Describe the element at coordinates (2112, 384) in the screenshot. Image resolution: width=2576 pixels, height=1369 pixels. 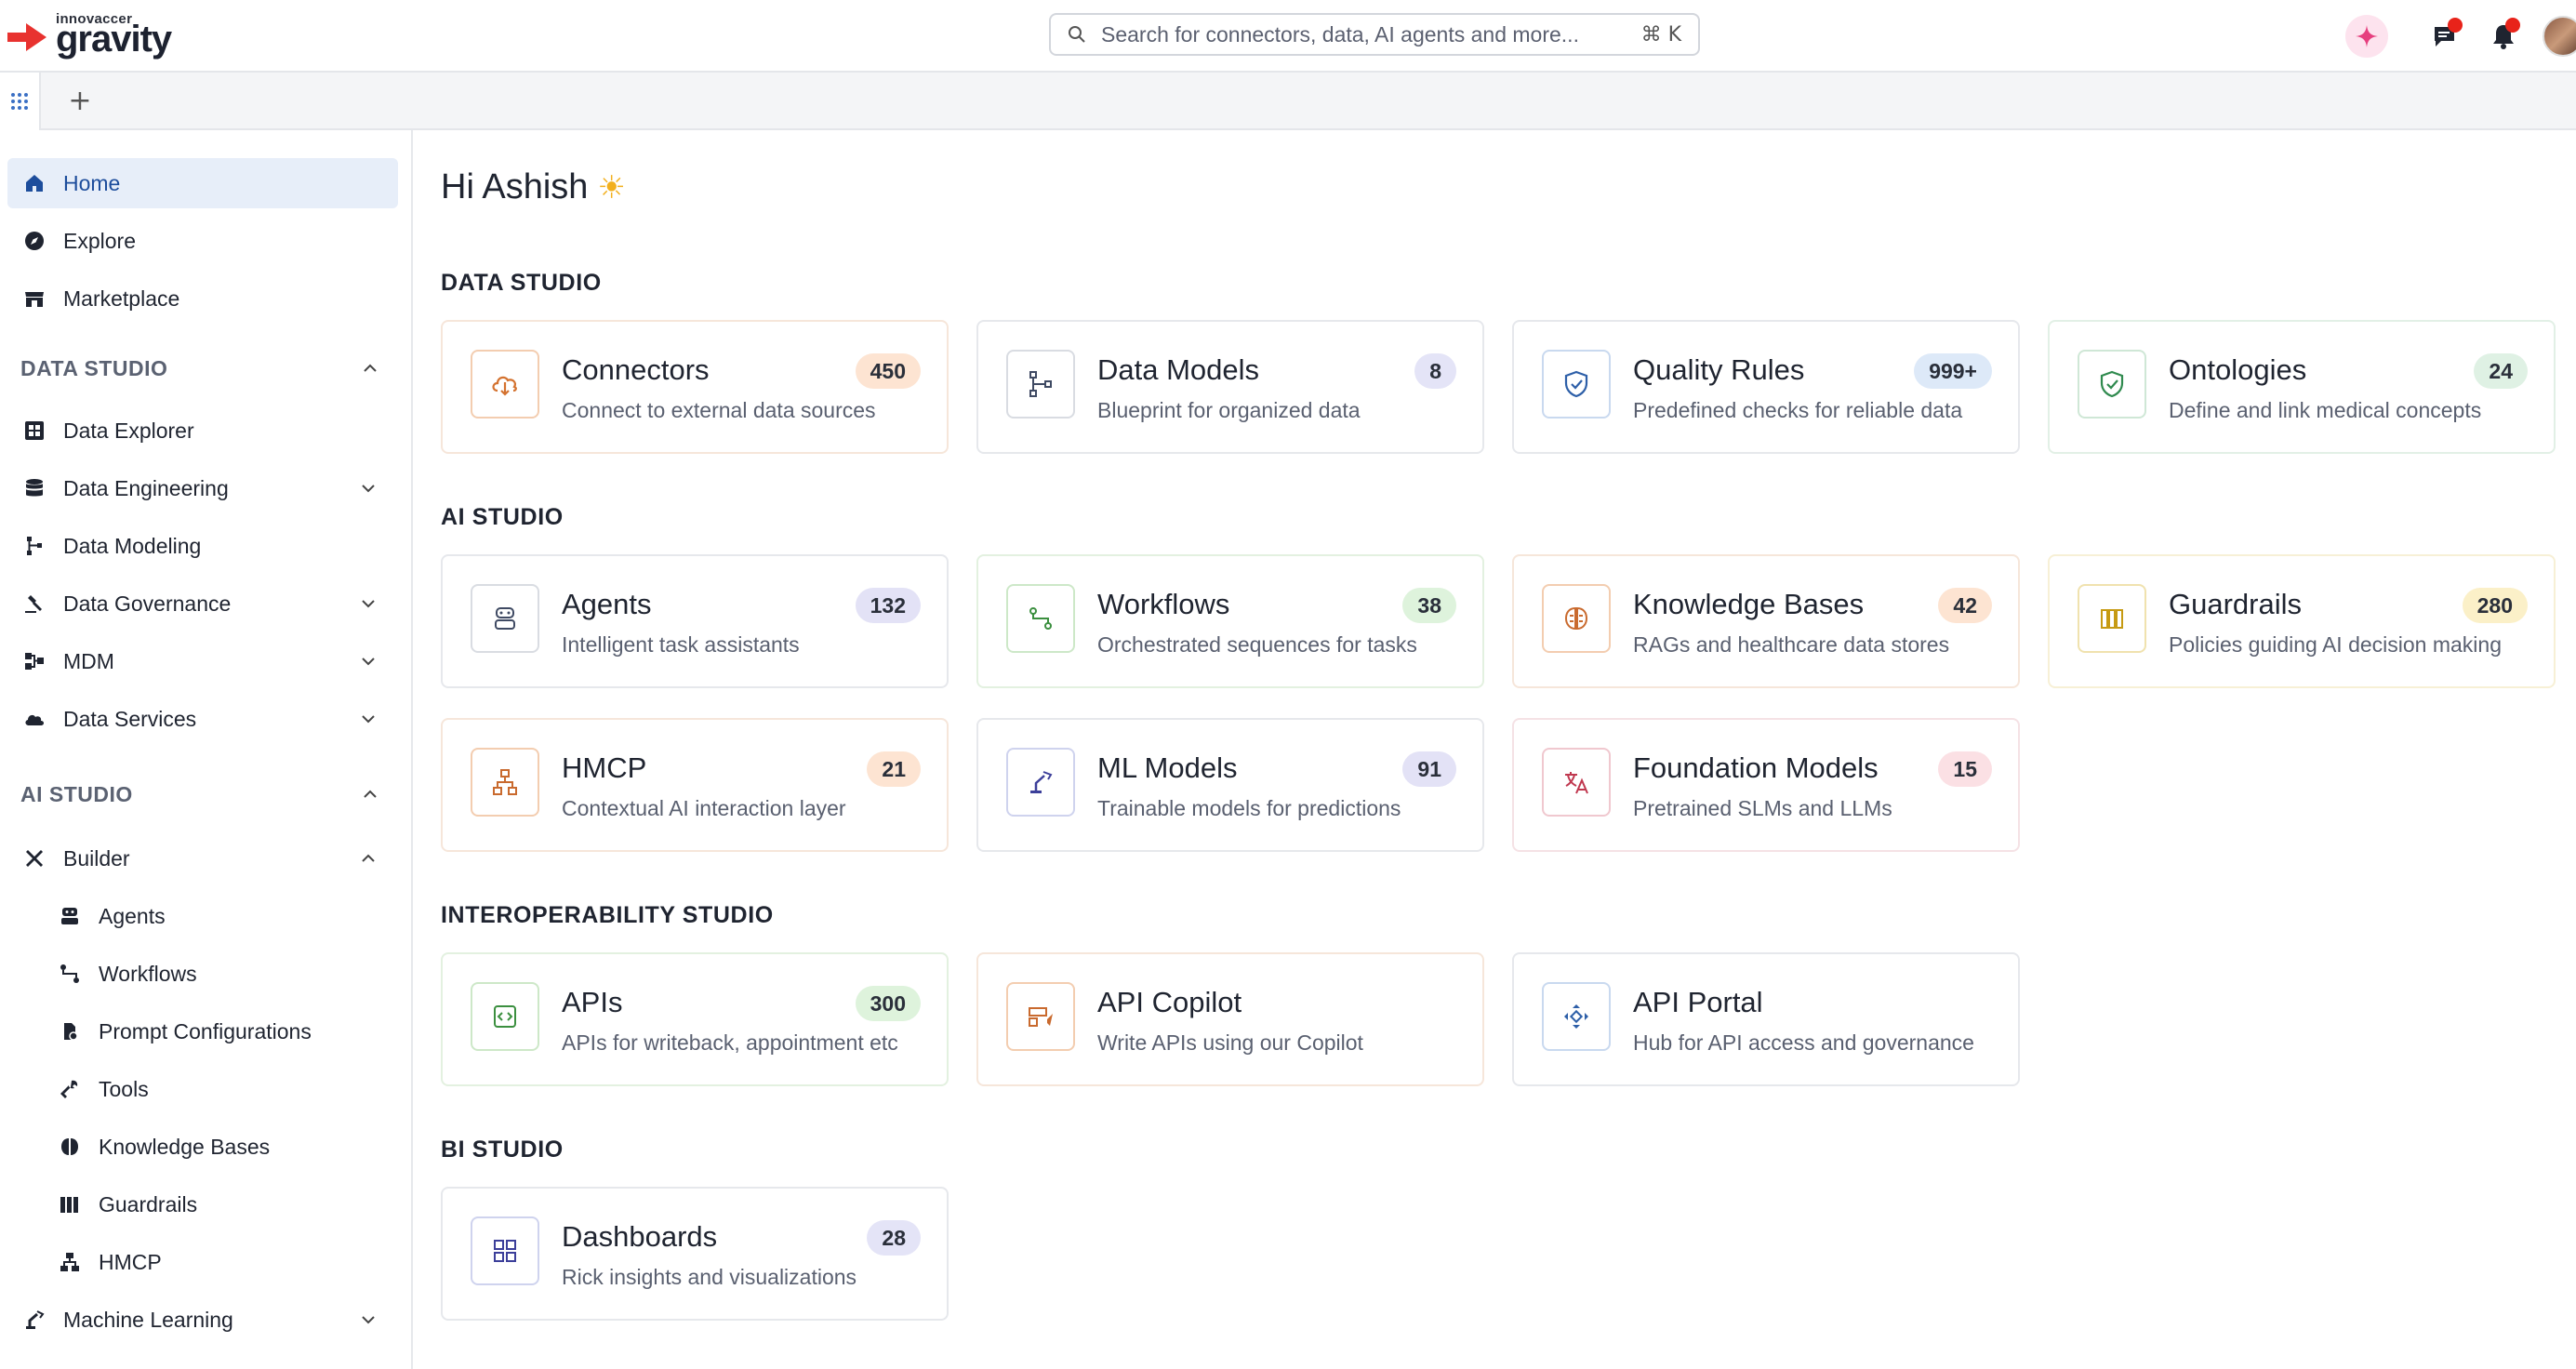
I see `shield-check-icon` at that location.